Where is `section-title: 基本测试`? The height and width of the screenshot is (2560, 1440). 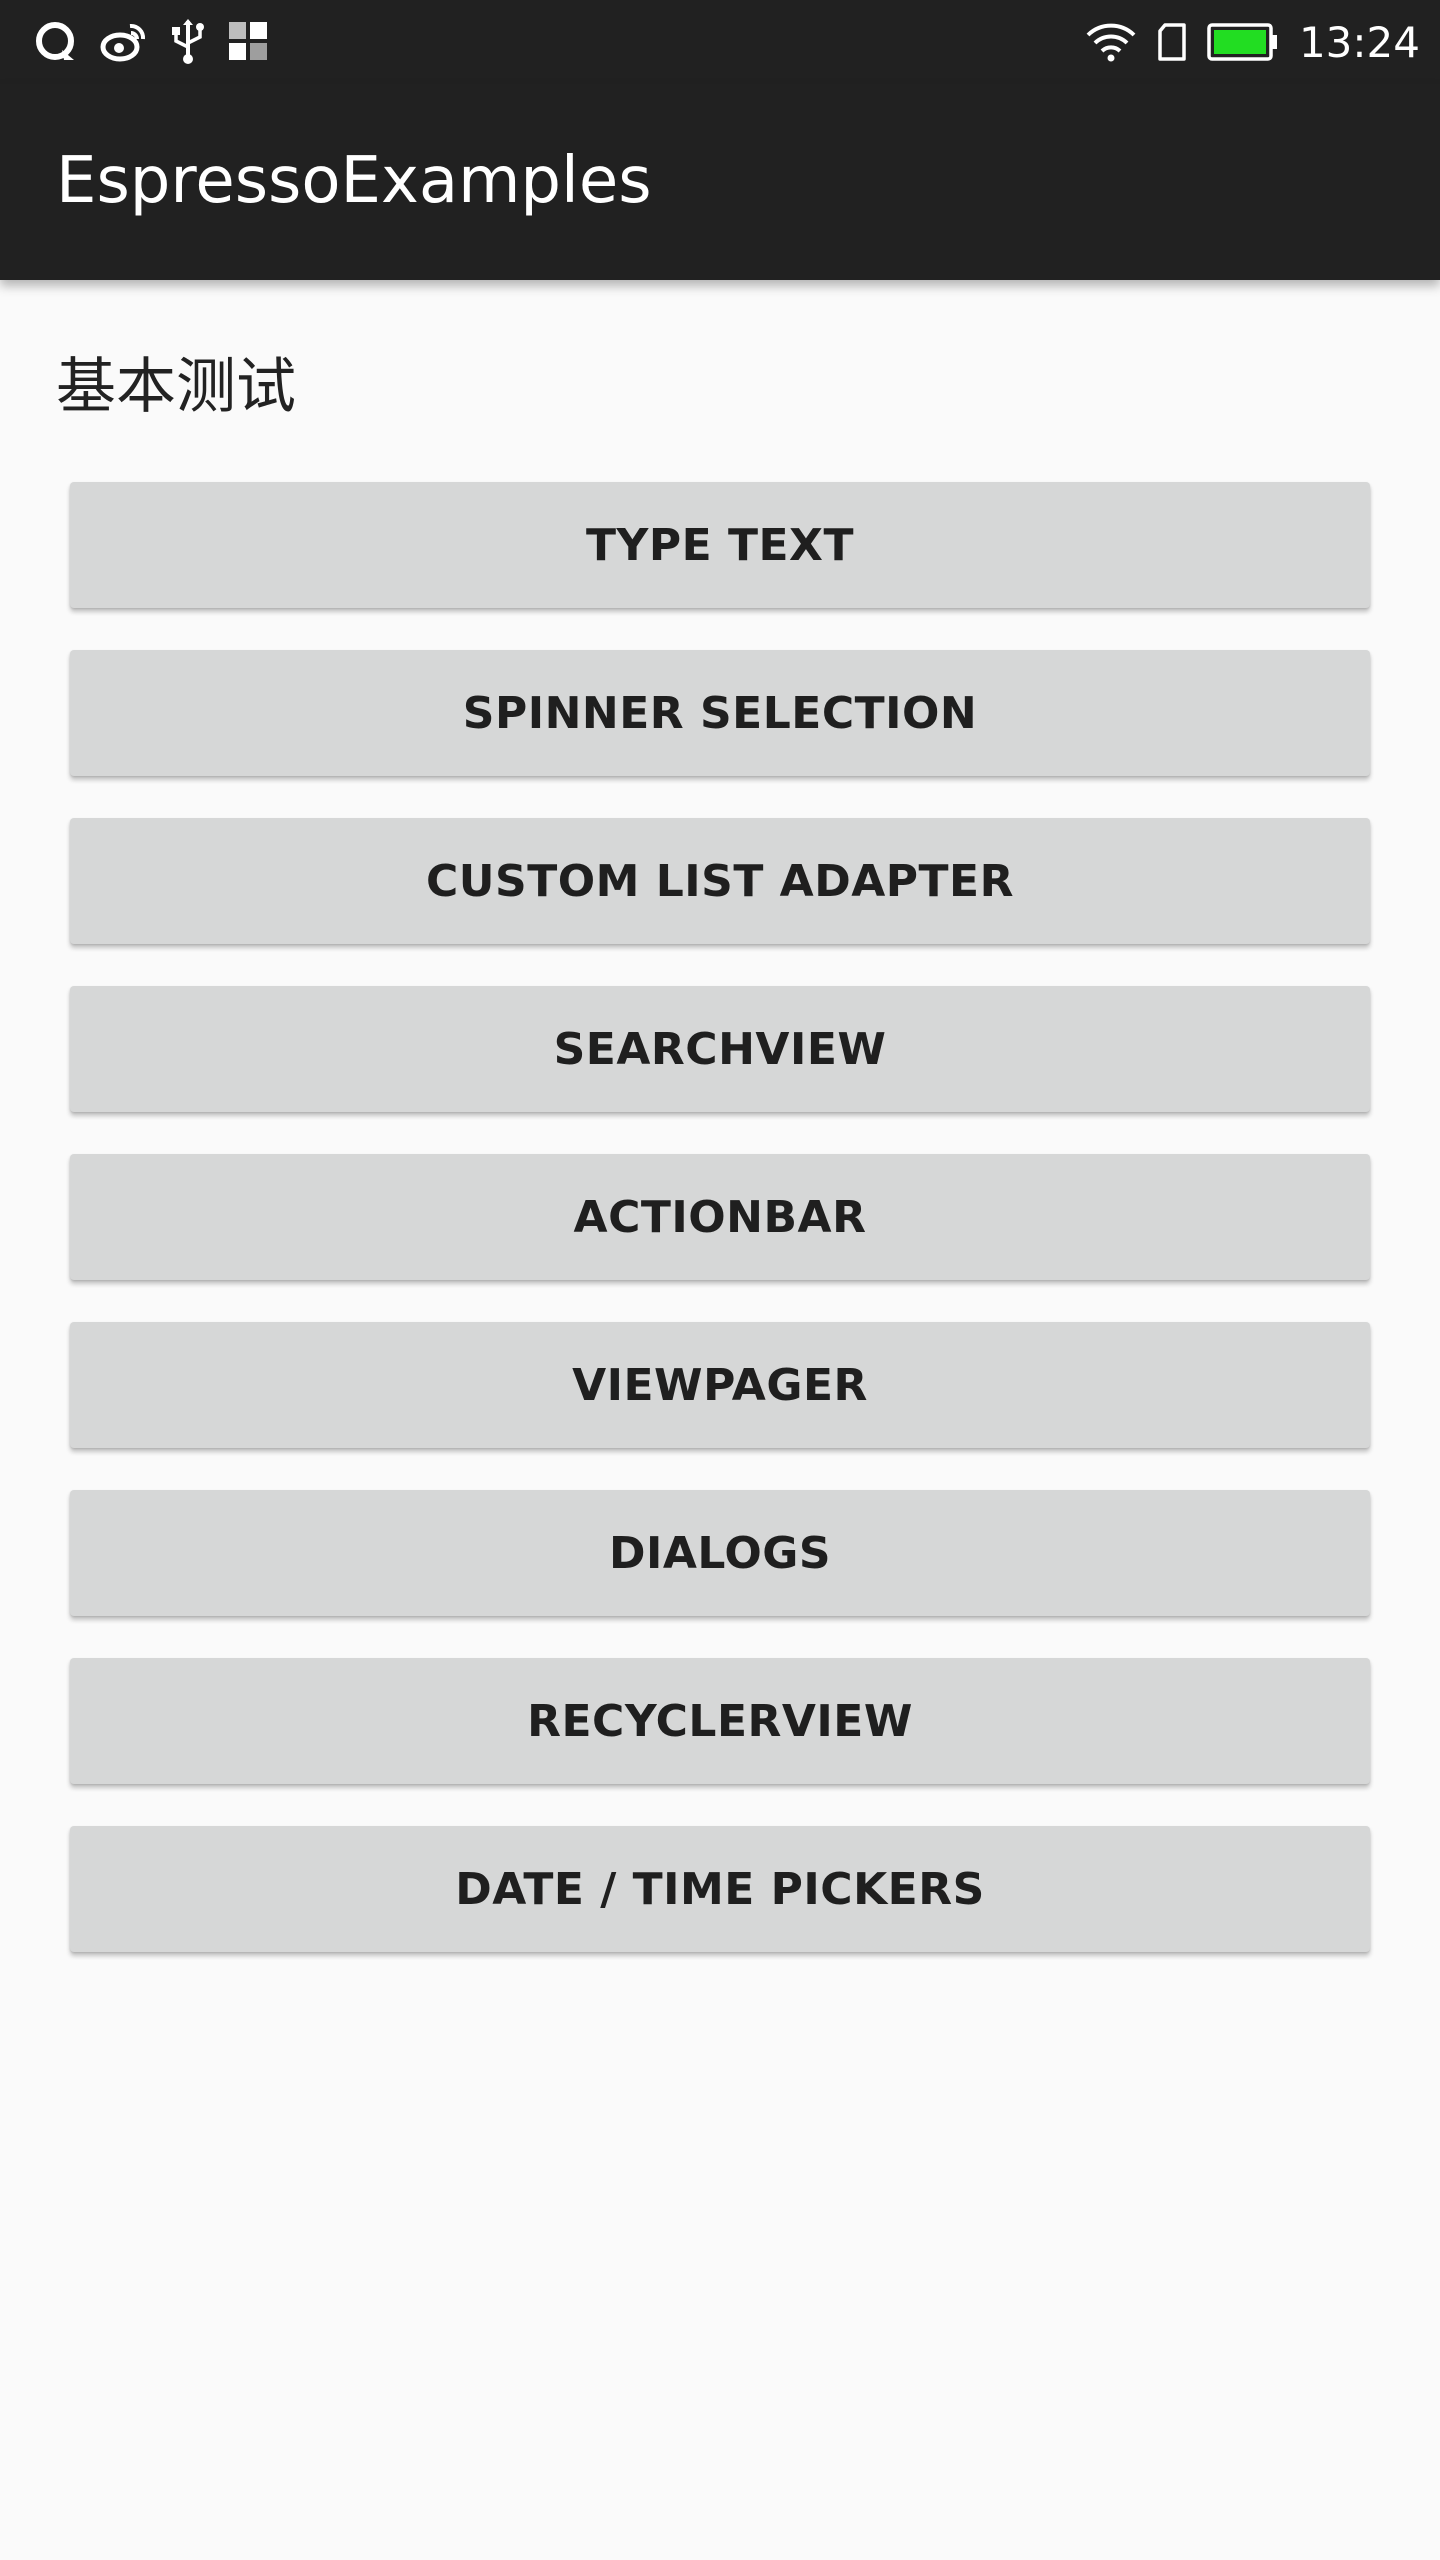
section-title: 基本测试 is located at coordinates (176, 387).